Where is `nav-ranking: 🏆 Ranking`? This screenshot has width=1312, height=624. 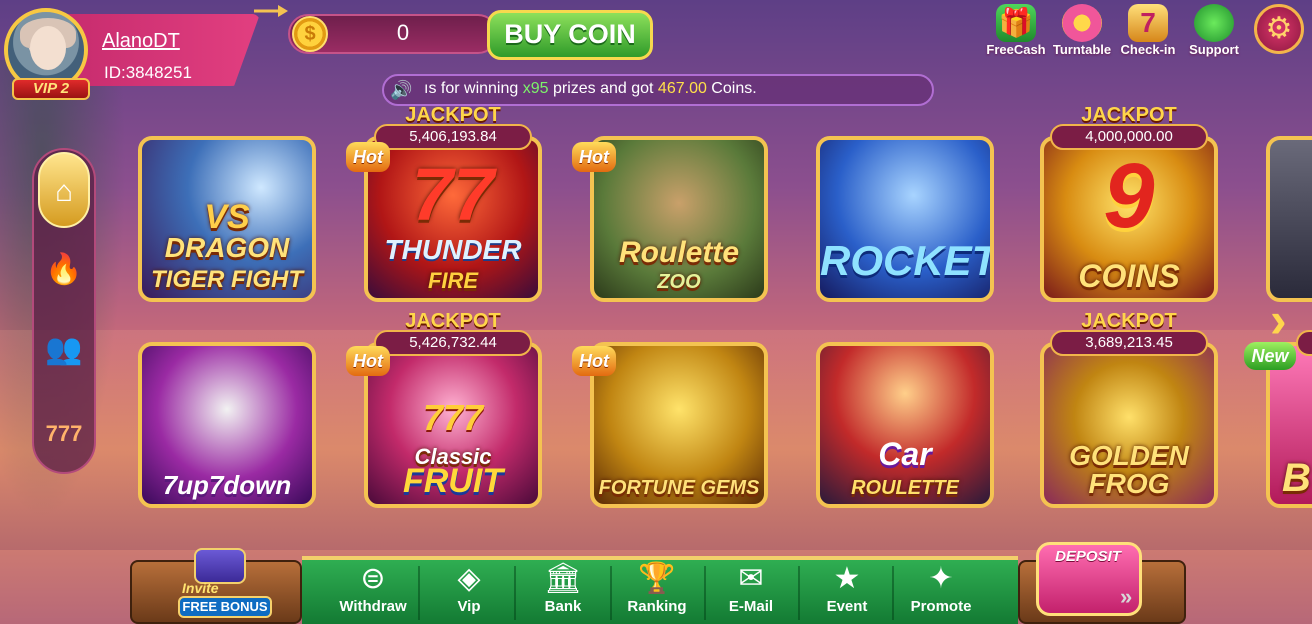
nav-ranking: 🏆 Ranking is located at coordinates (657, 591).